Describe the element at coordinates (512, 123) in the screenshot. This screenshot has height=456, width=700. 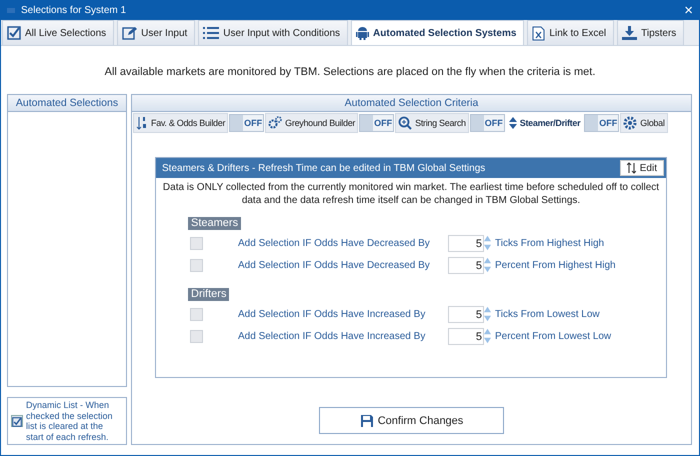
I see `up-down-icon` at that location.